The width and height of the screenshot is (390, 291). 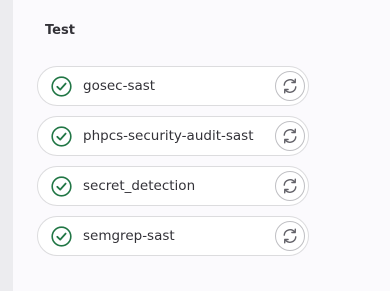 I want to click on job-item-phpcs-security-audit-sast: phpcs-security-audit-sast, so click(x=173, y=136).